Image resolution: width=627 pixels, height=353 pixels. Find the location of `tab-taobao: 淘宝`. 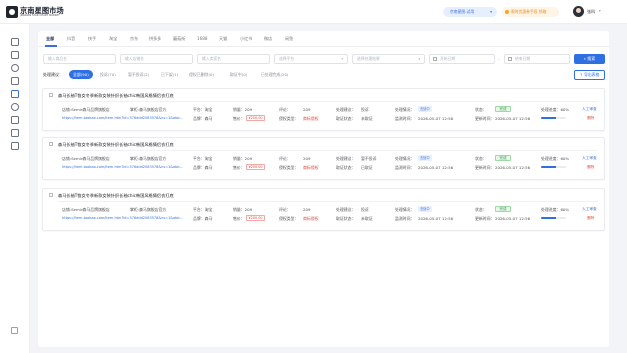

tab-taobao: 淘宝 is located at coordinates (113, 39).